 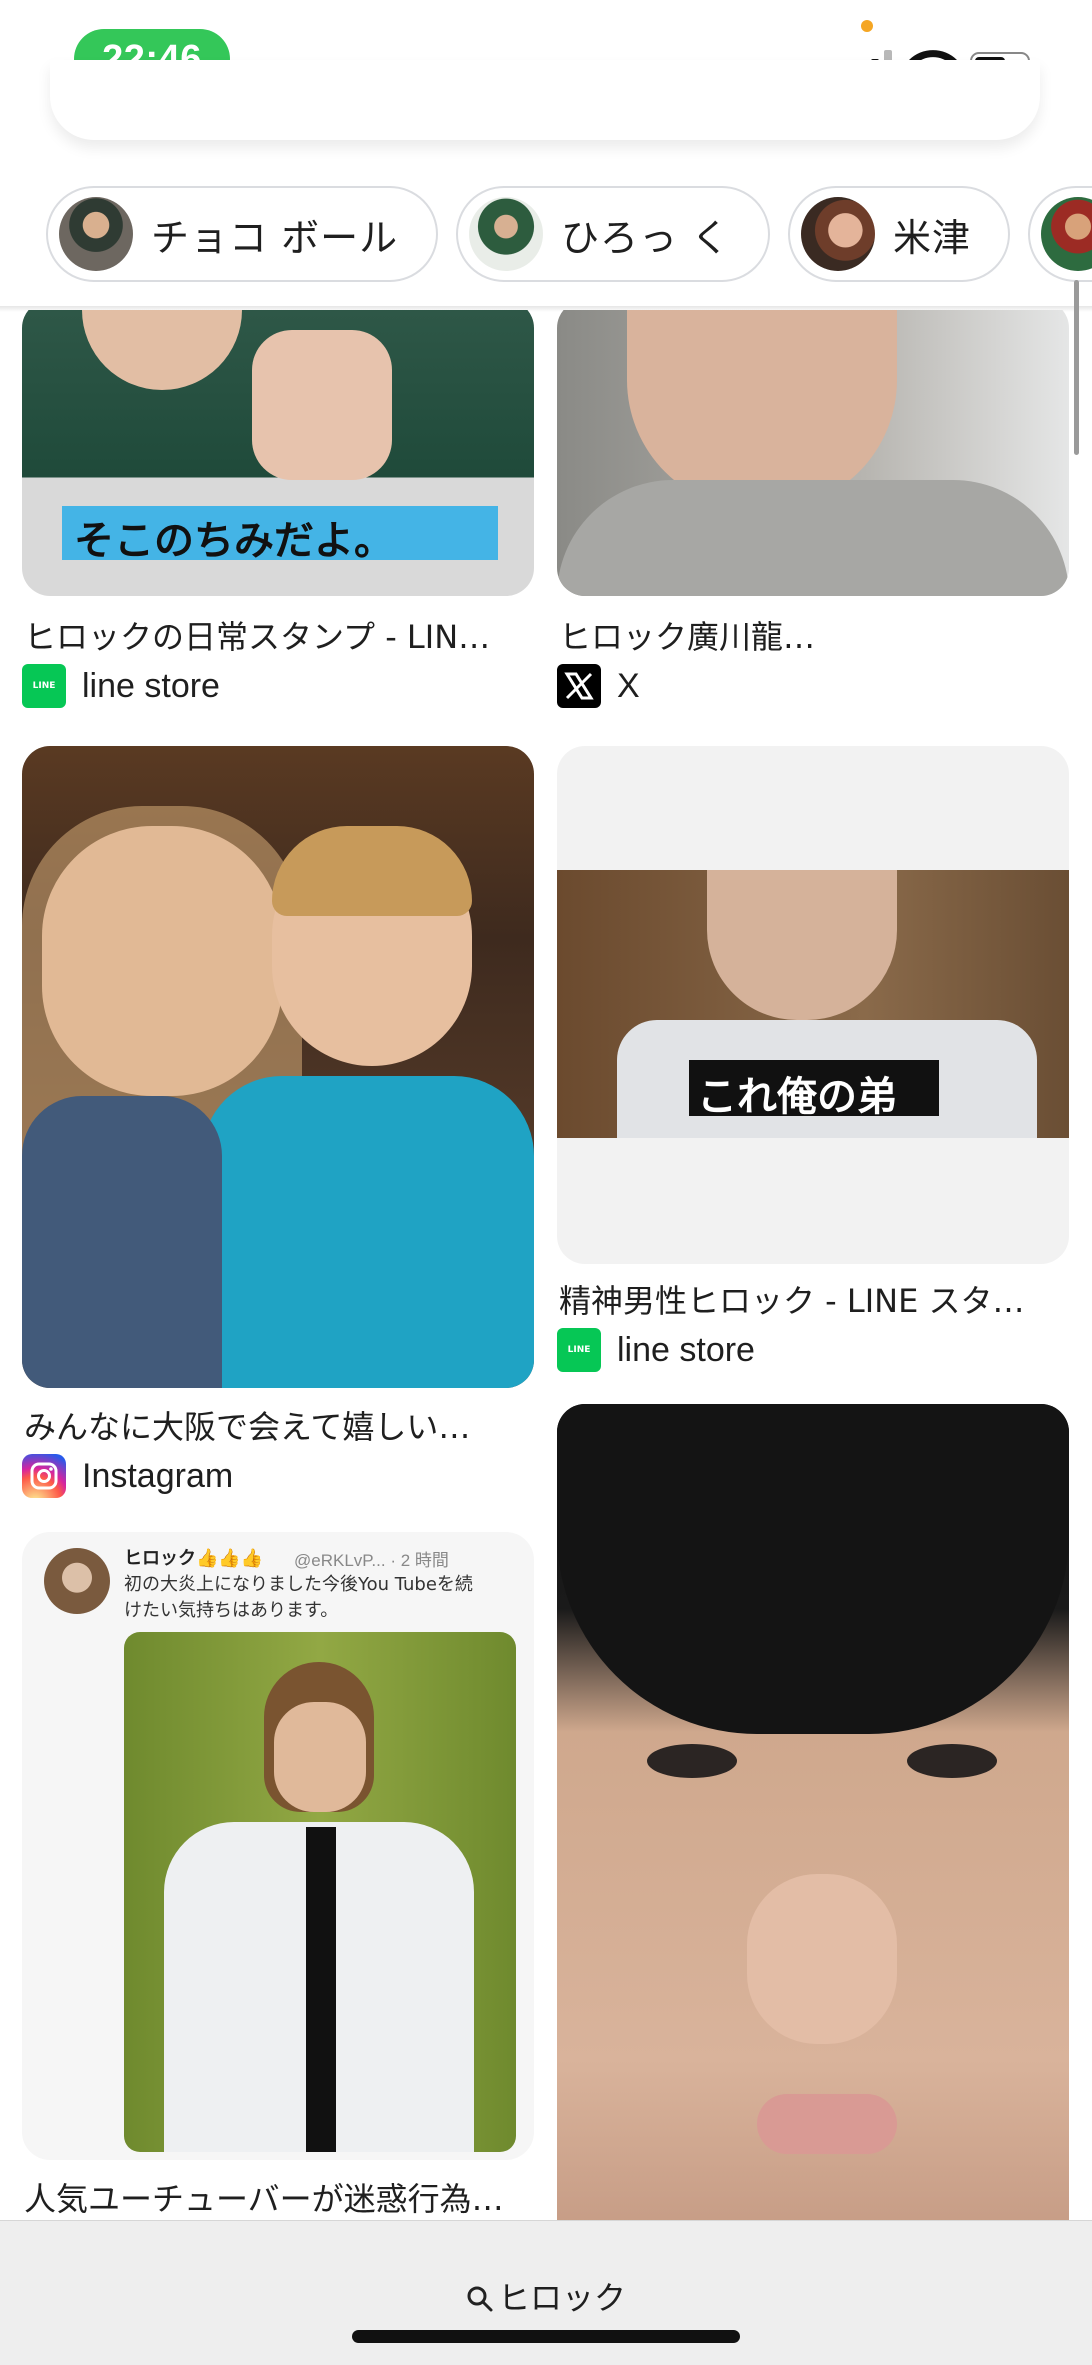 I want to click on result-card: ヒロック廣川龍… X, so click(x=813, y=510).